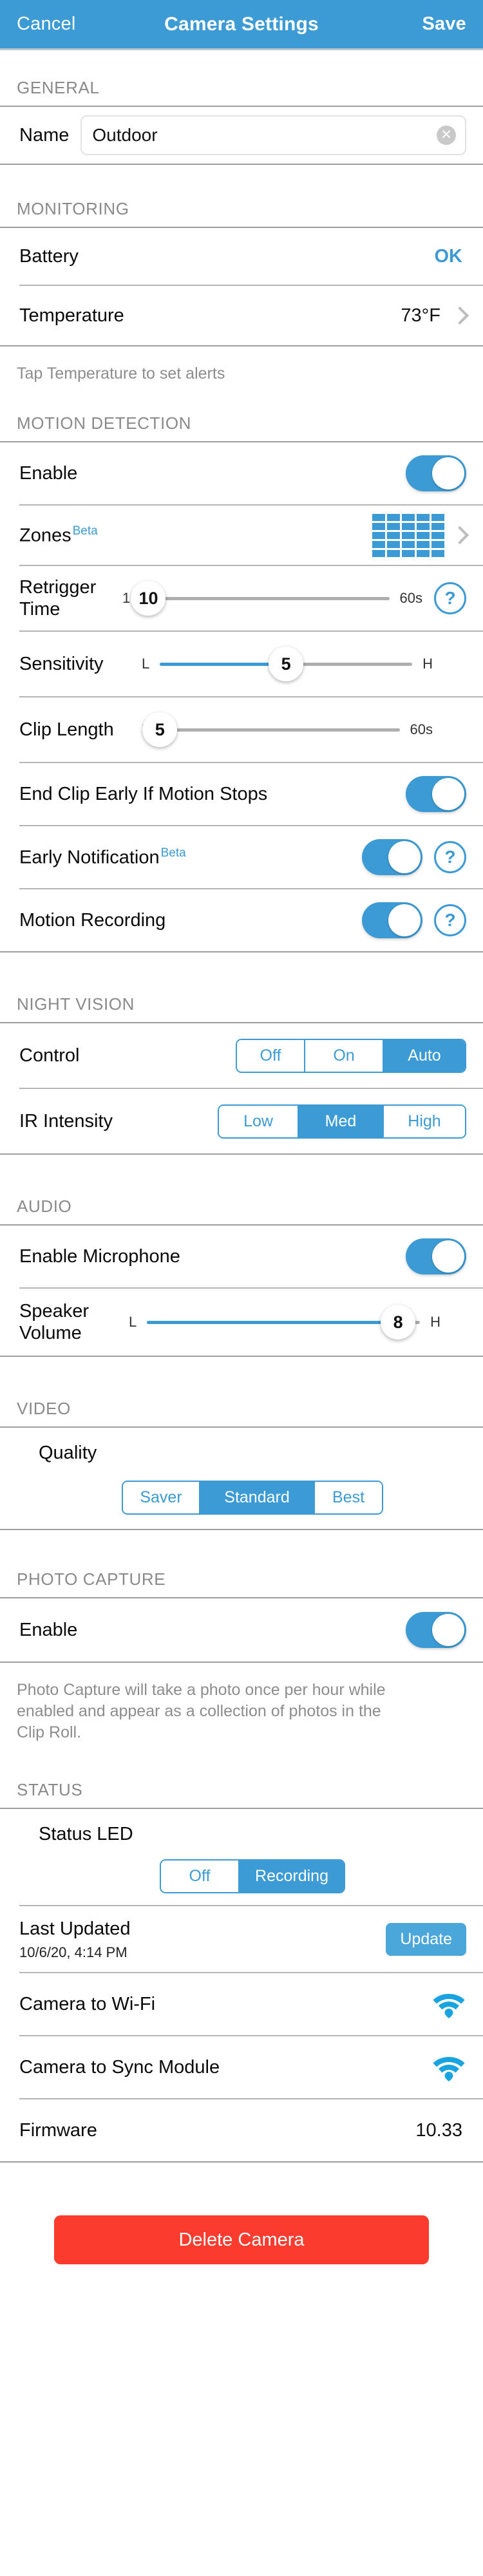 This screenshot has height=2576, width=483. I want to click on photo-capture-enable-toggle, so click(436, 1630).